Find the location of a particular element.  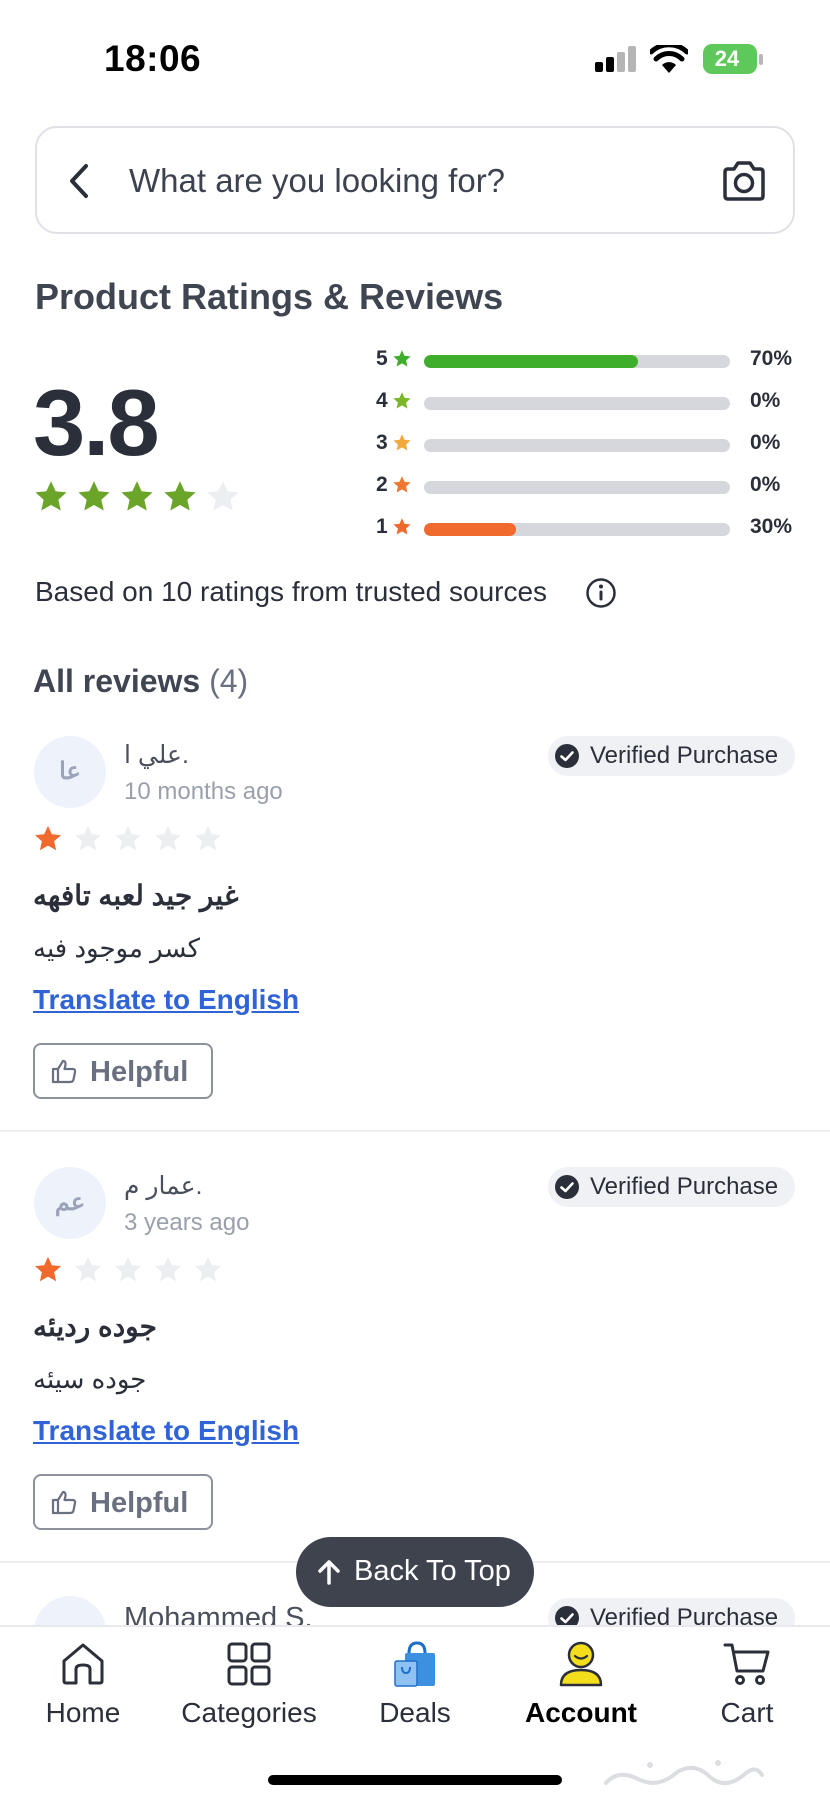

review-date: 10 months ago is located at coordinates (203, 791).